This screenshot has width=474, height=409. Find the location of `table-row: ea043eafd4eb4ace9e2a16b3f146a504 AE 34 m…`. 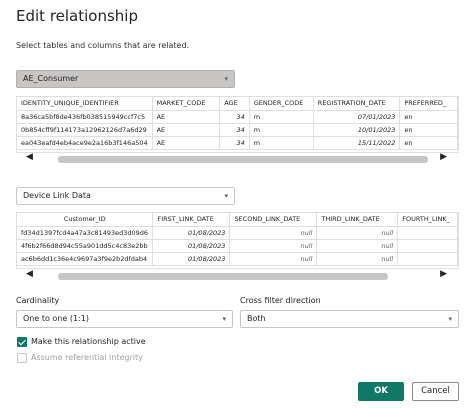

table-row: ea043eafd4eb4ace9e2a16b3f146a504 AE 34 m… is located at coordinates (237, 143).